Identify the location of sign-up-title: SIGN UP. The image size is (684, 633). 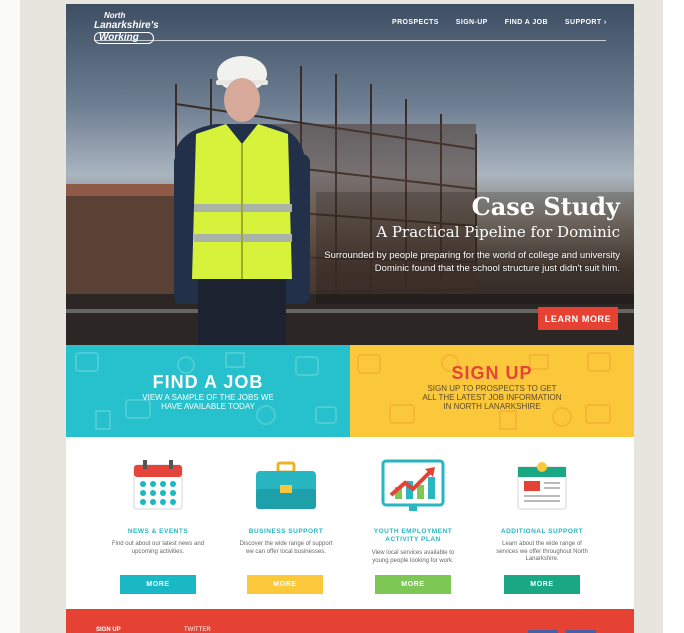
(492, 373).